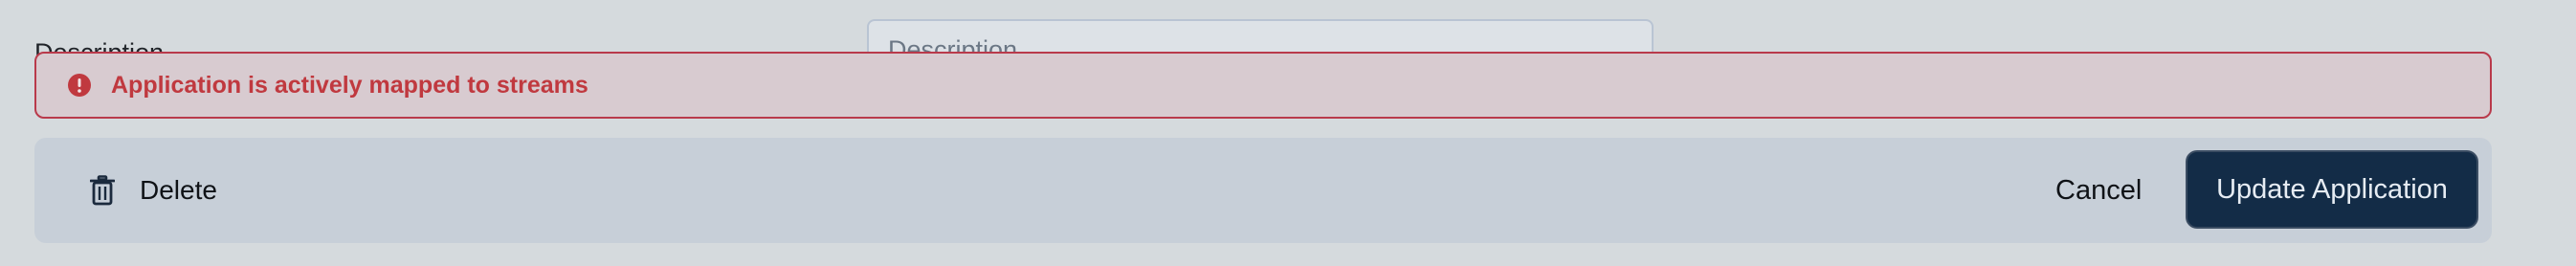  Describe the element at coordinates (102, 191) in the screenshot. I see `trash-icon` at that location.